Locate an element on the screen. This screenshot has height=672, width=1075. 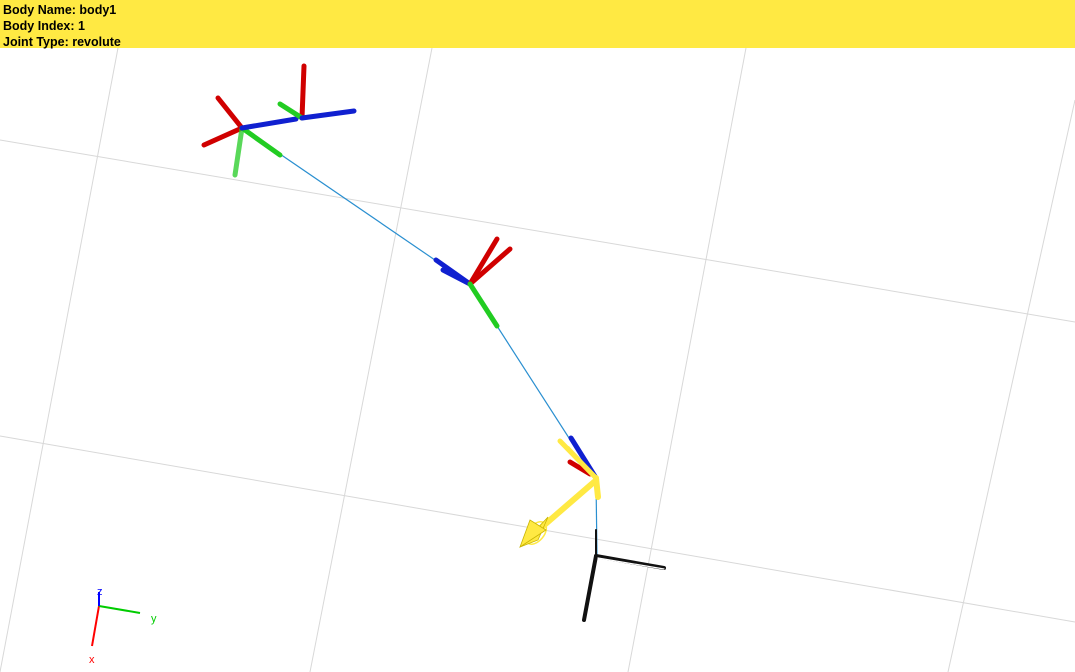
body-name-line: Body Name: body1 is located at coordinates (537, 10).